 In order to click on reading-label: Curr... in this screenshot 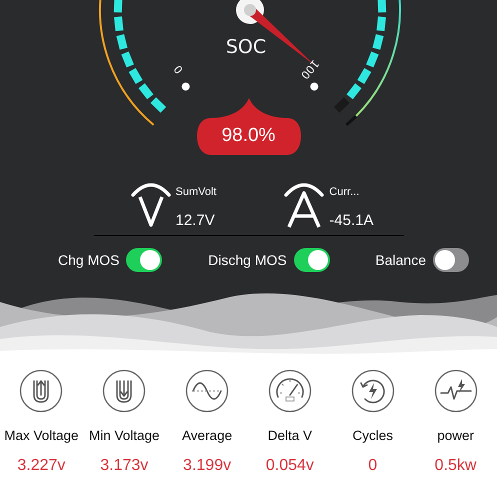, I will do `click(344, 192)`.